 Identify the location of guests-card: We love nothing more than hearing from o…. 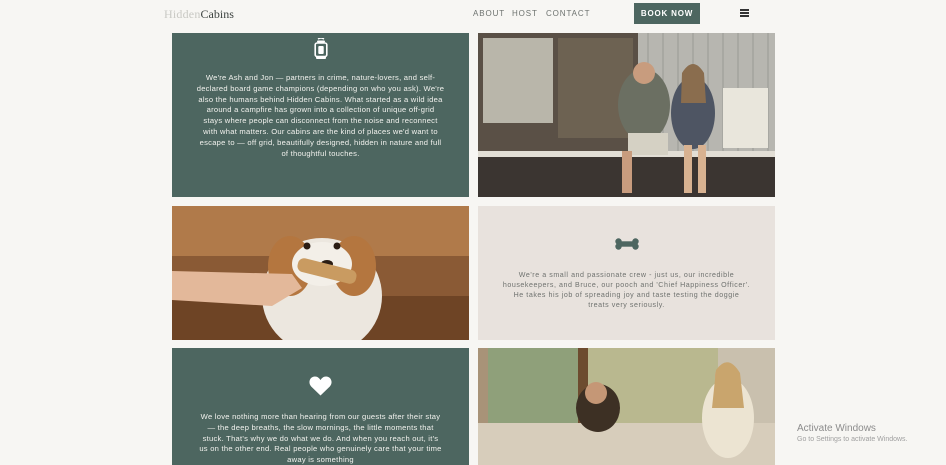
(320, 406).